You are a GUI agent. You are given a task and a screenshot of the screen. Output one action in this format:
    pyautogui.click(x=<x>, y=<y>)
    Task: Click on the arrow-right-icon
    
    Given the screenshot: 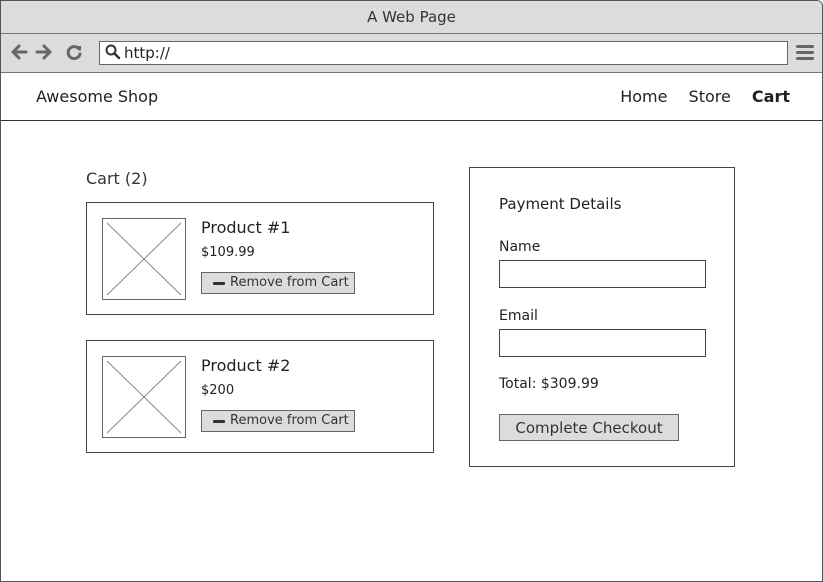 What is the action you would take?
    pyautogui.click(x=44, y=52)
    